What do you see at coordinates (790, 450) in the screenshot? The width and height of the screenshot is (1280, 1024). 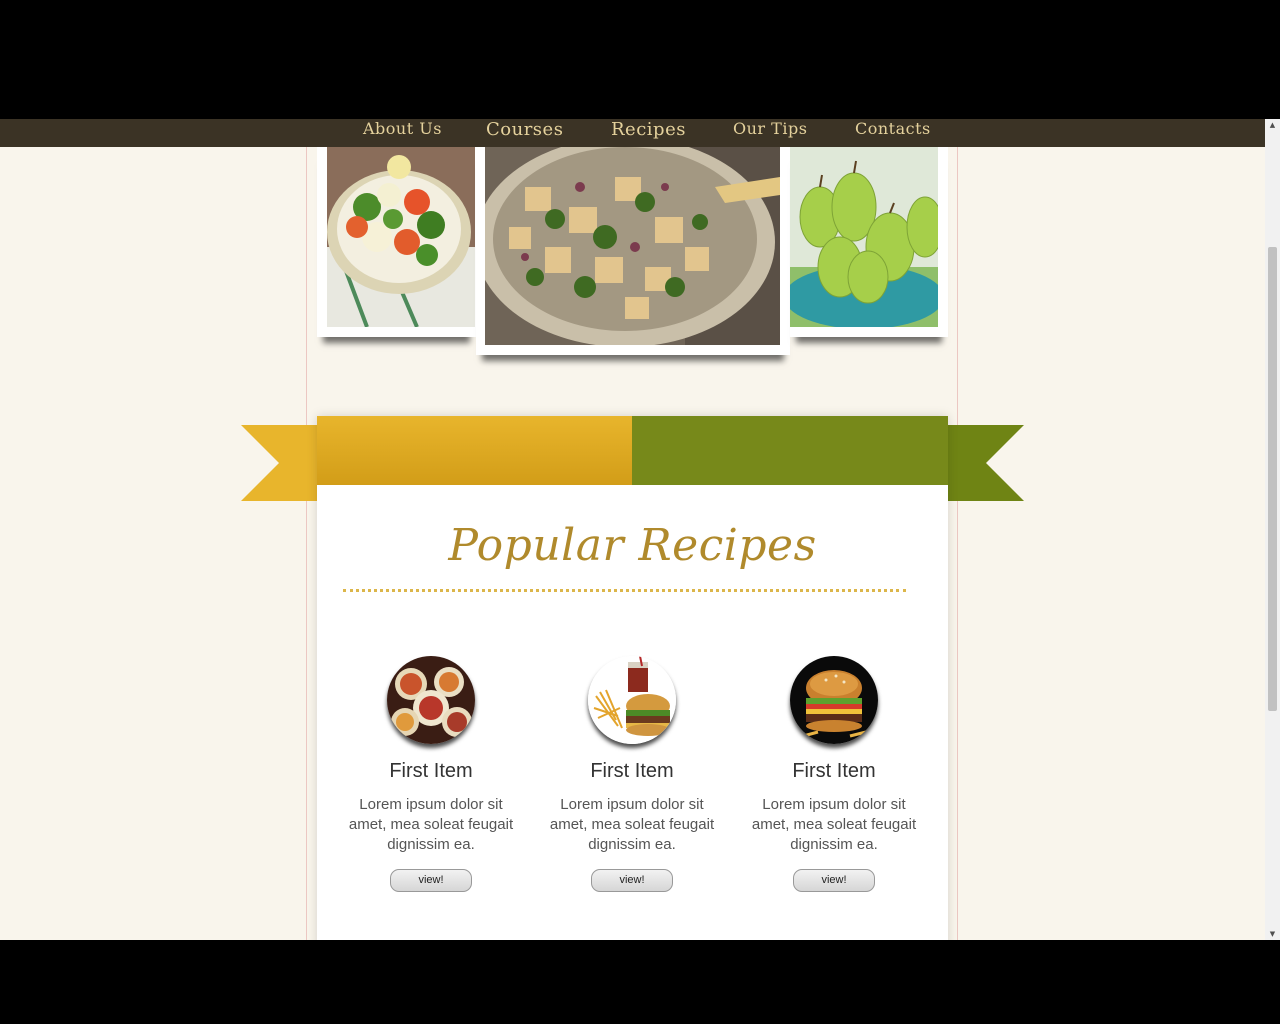 I see `banner-green` at bounding box center [790, 450].